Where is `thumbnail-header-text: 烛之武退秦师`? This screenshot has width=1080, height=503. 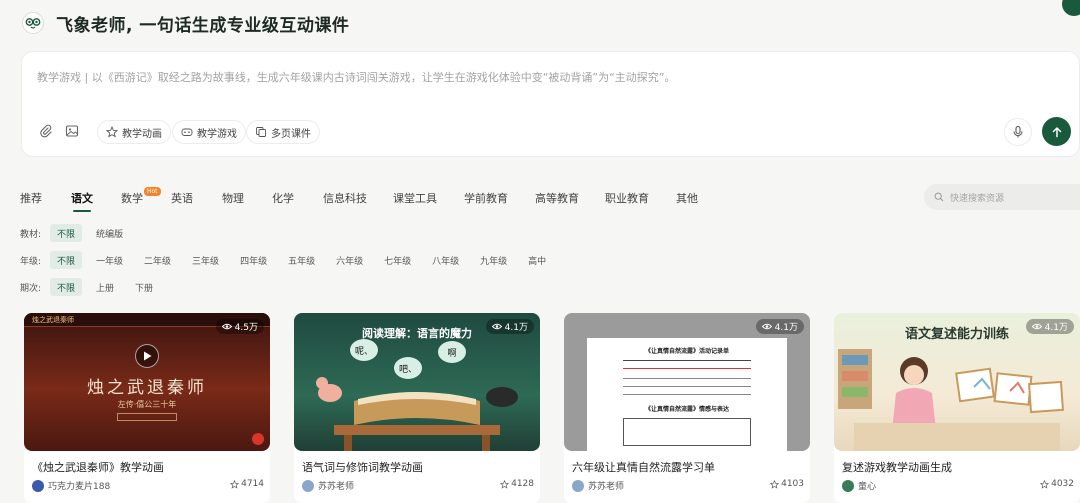 thumbnail-header-text: 烛之武退秦师 is located at coordinates (53, 320).